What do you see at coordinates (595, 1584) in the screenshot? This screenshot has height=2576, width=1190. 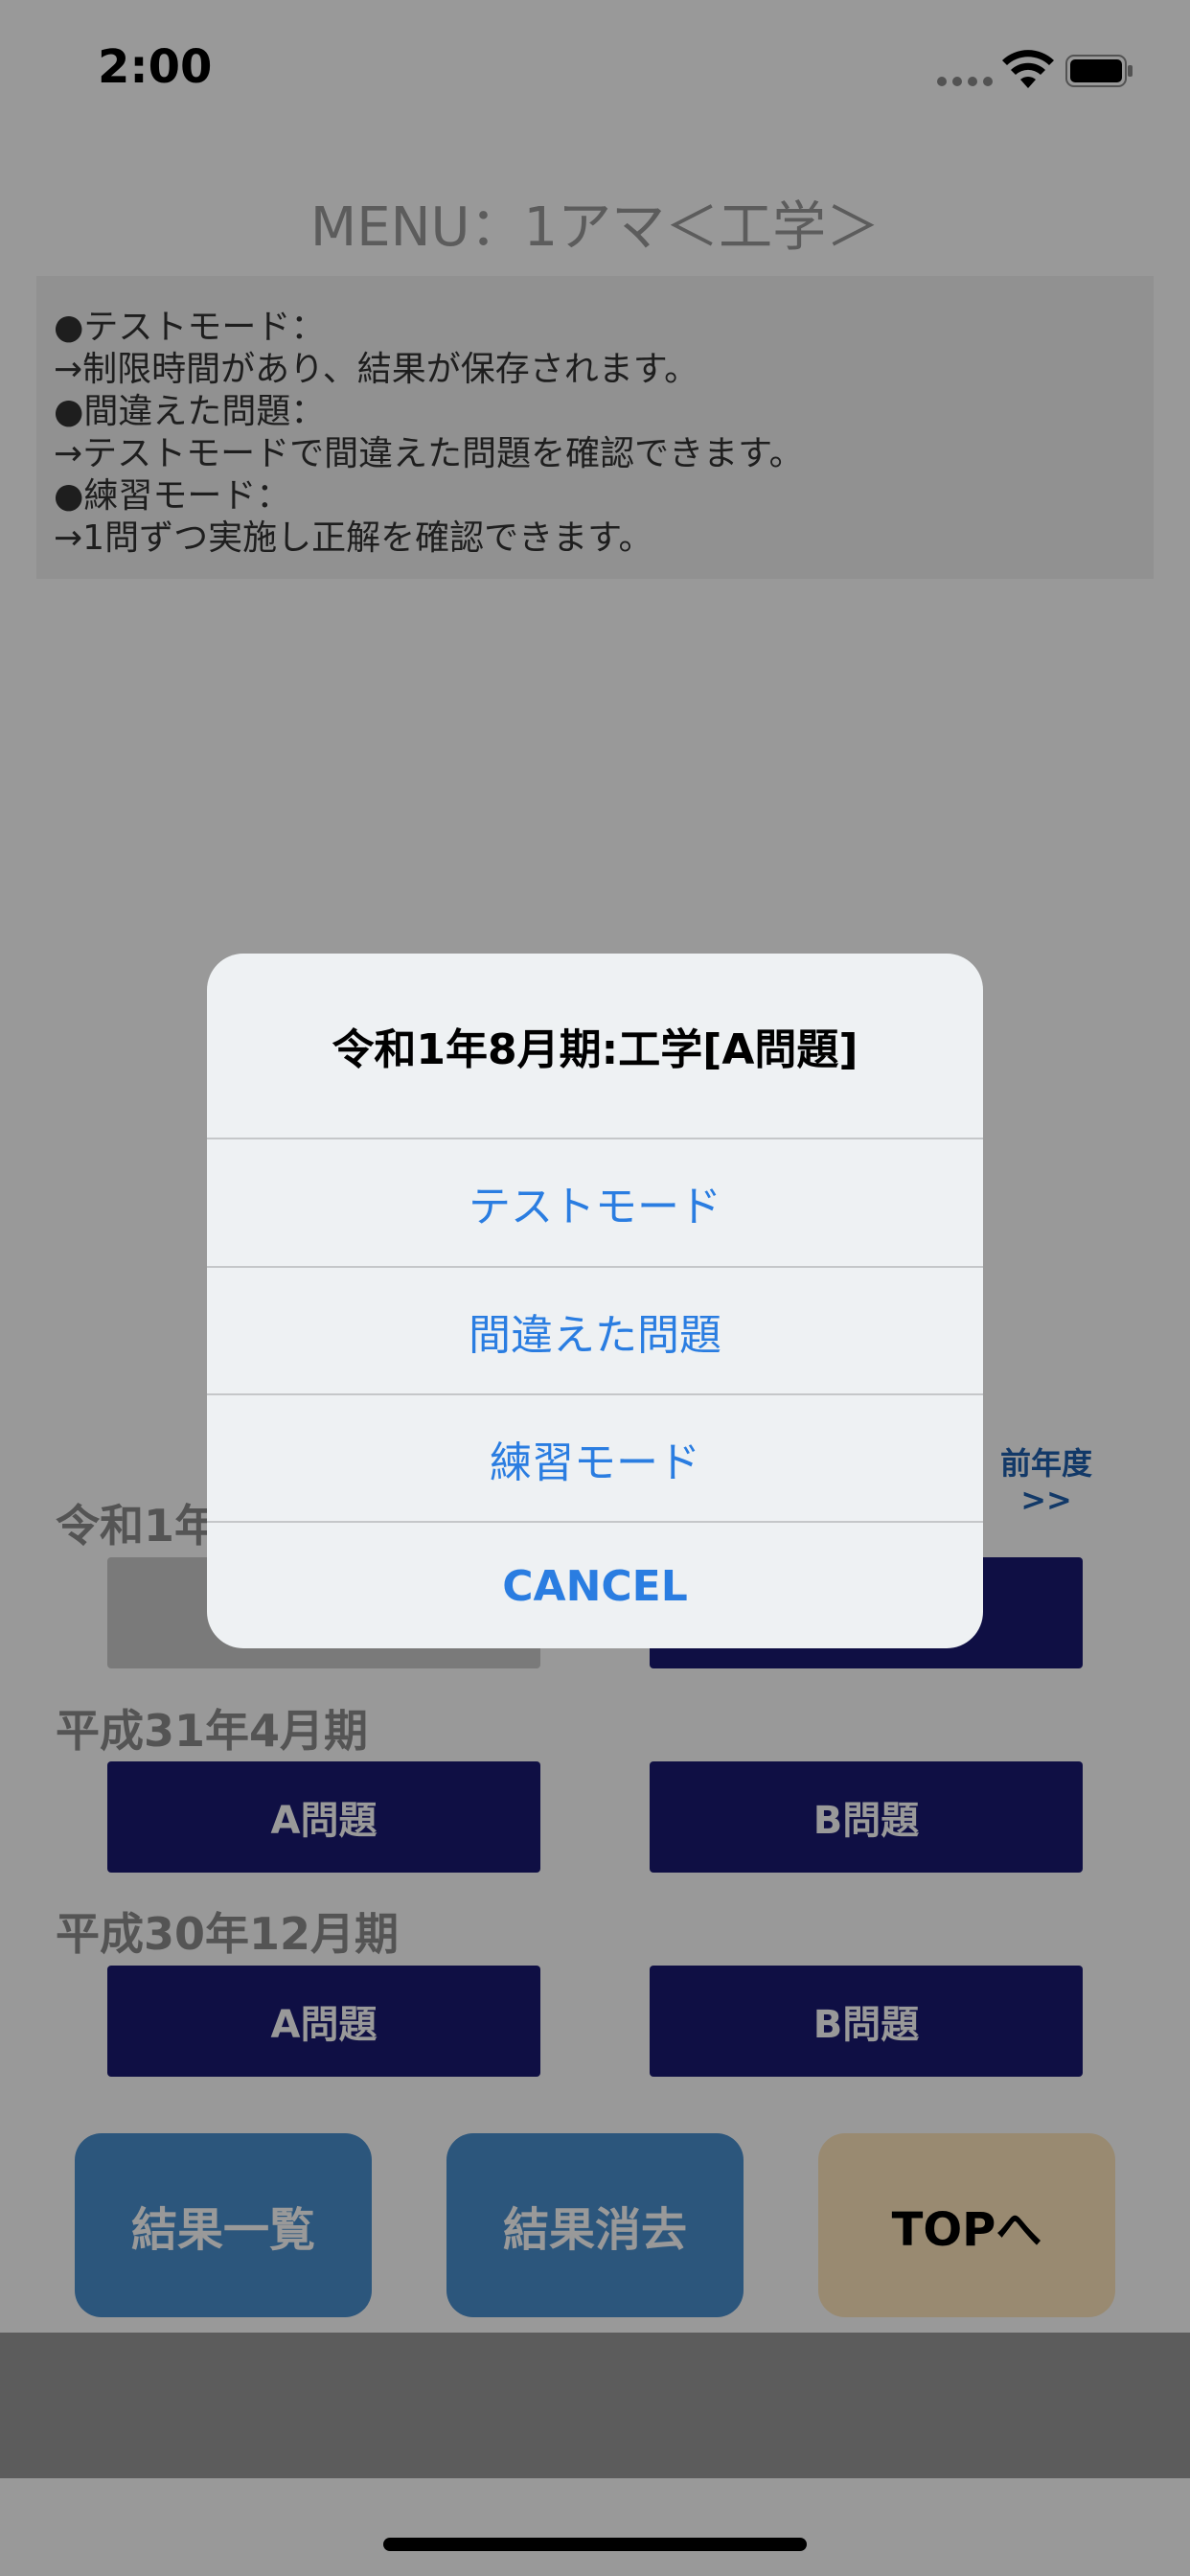 I see `cancel-button: CANCEL` at bounding box center [595, 1584].